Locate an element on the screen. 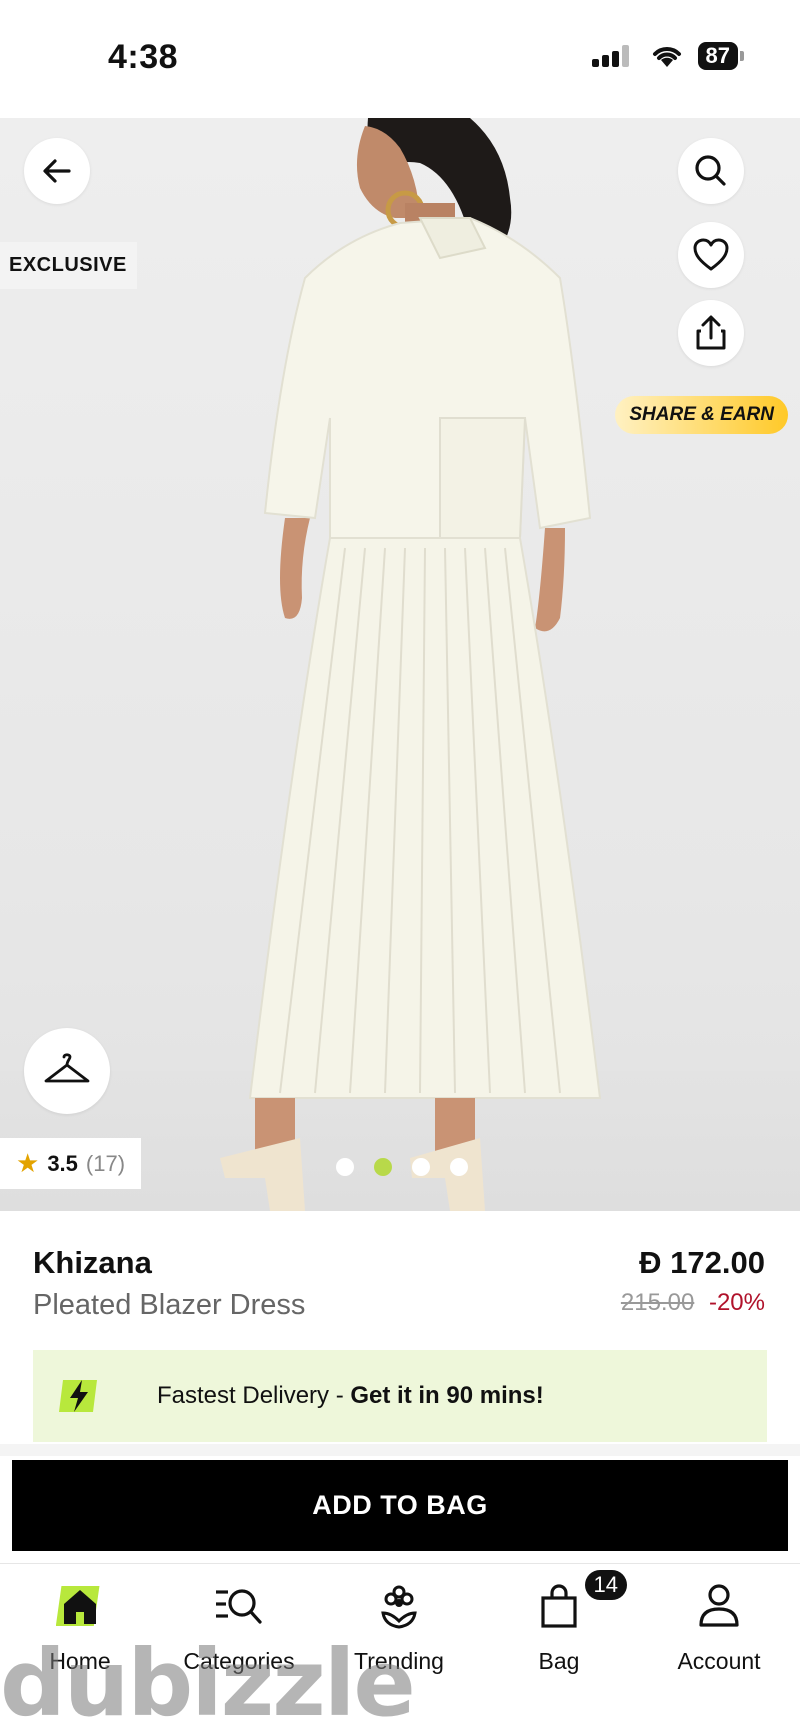 This screenshot has height=1734, width=800. signal-icon is located at coordinates (610, 56).